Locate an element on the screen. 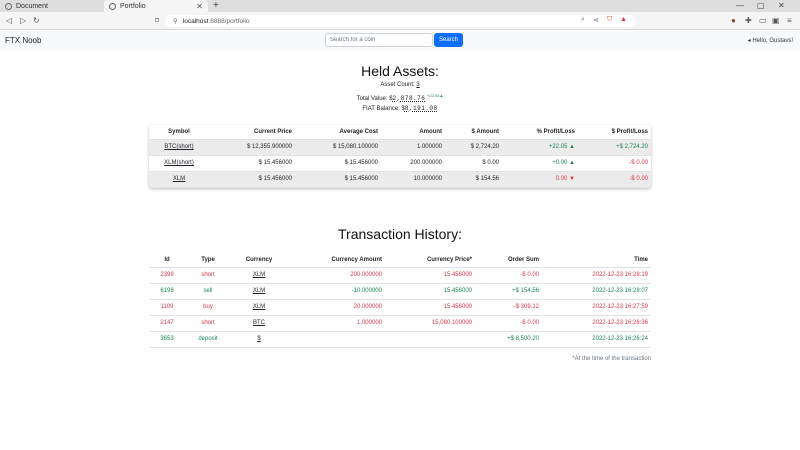  tx-time: 2022-12-23 16:26:24 is located at coordinates (620, 339).